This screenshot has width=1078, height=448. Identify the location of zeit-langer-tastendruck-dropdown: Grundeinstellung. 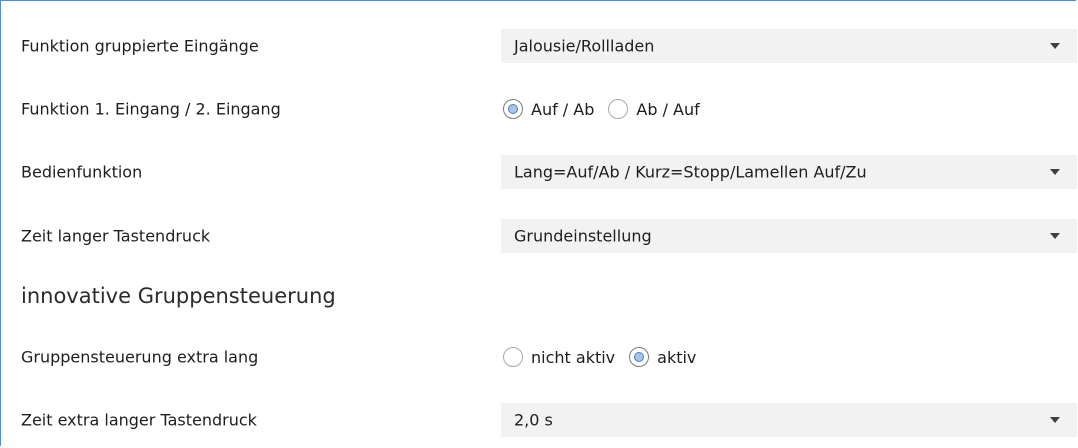
(789, 236).